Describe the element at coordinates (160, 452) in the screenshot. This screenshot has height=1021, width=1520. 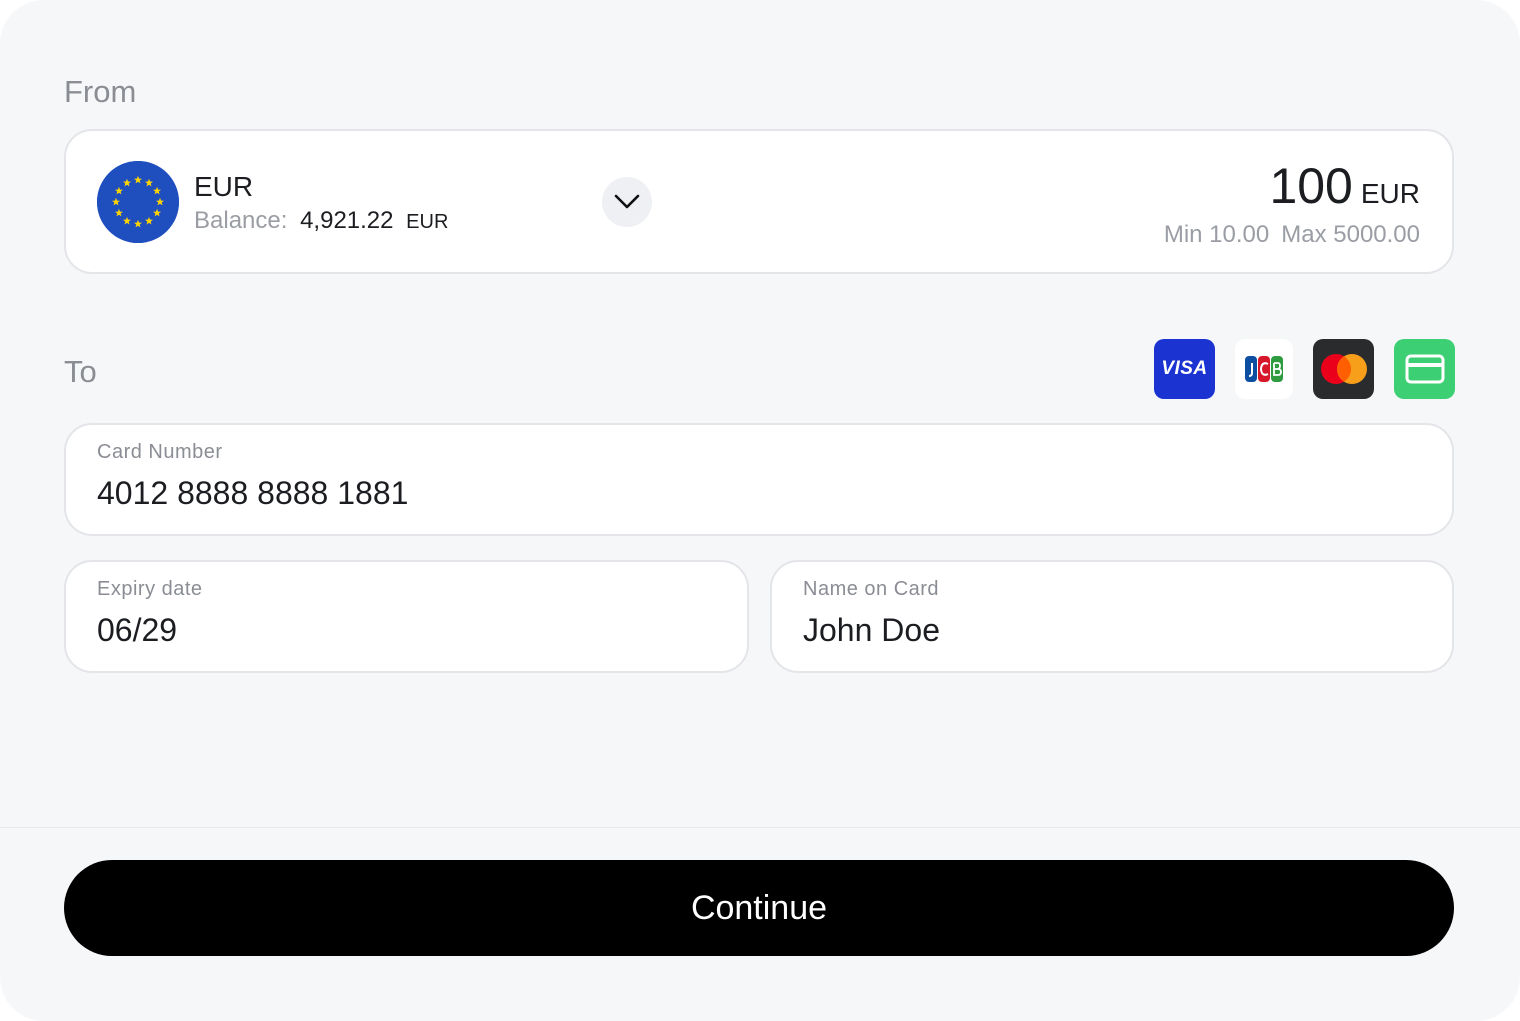
I see `card-number-label: Card Number` at that location.